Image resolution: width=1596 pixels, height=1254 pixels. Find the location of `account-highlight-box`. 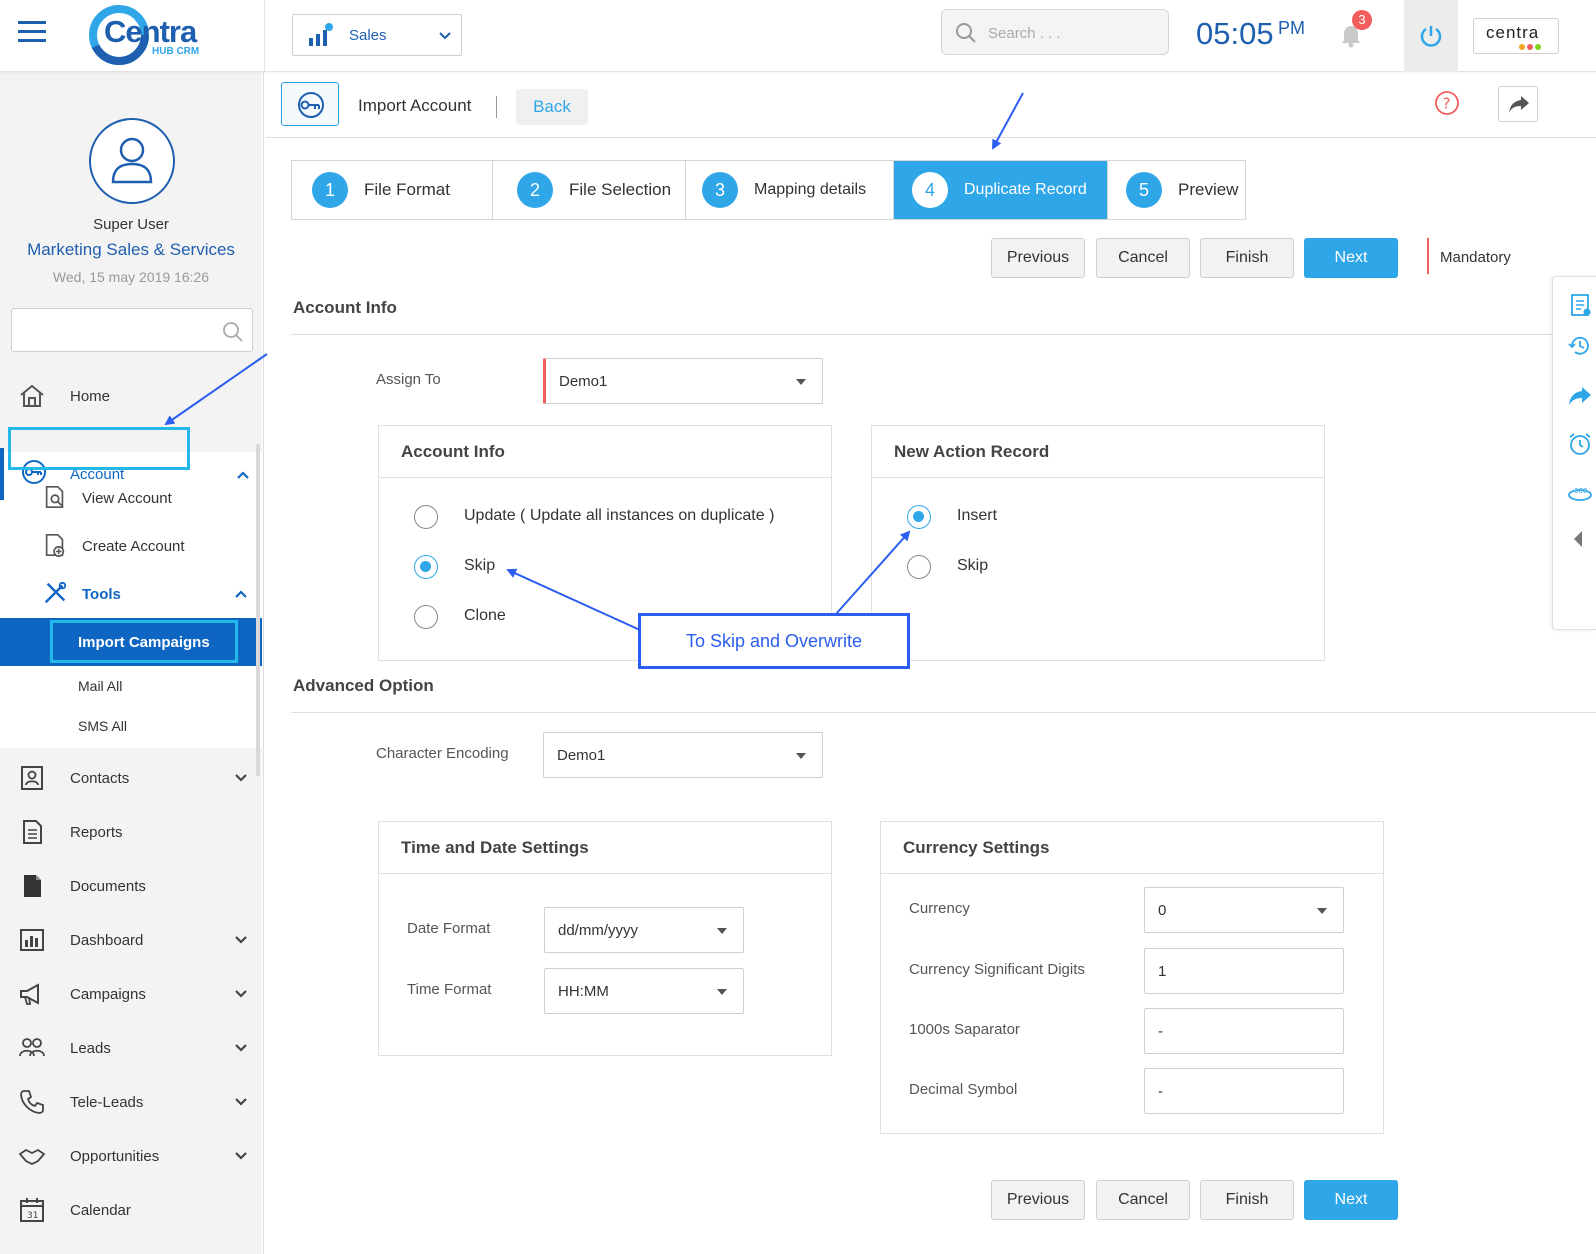

account-highlight-box is located at coordinates (99, 448).